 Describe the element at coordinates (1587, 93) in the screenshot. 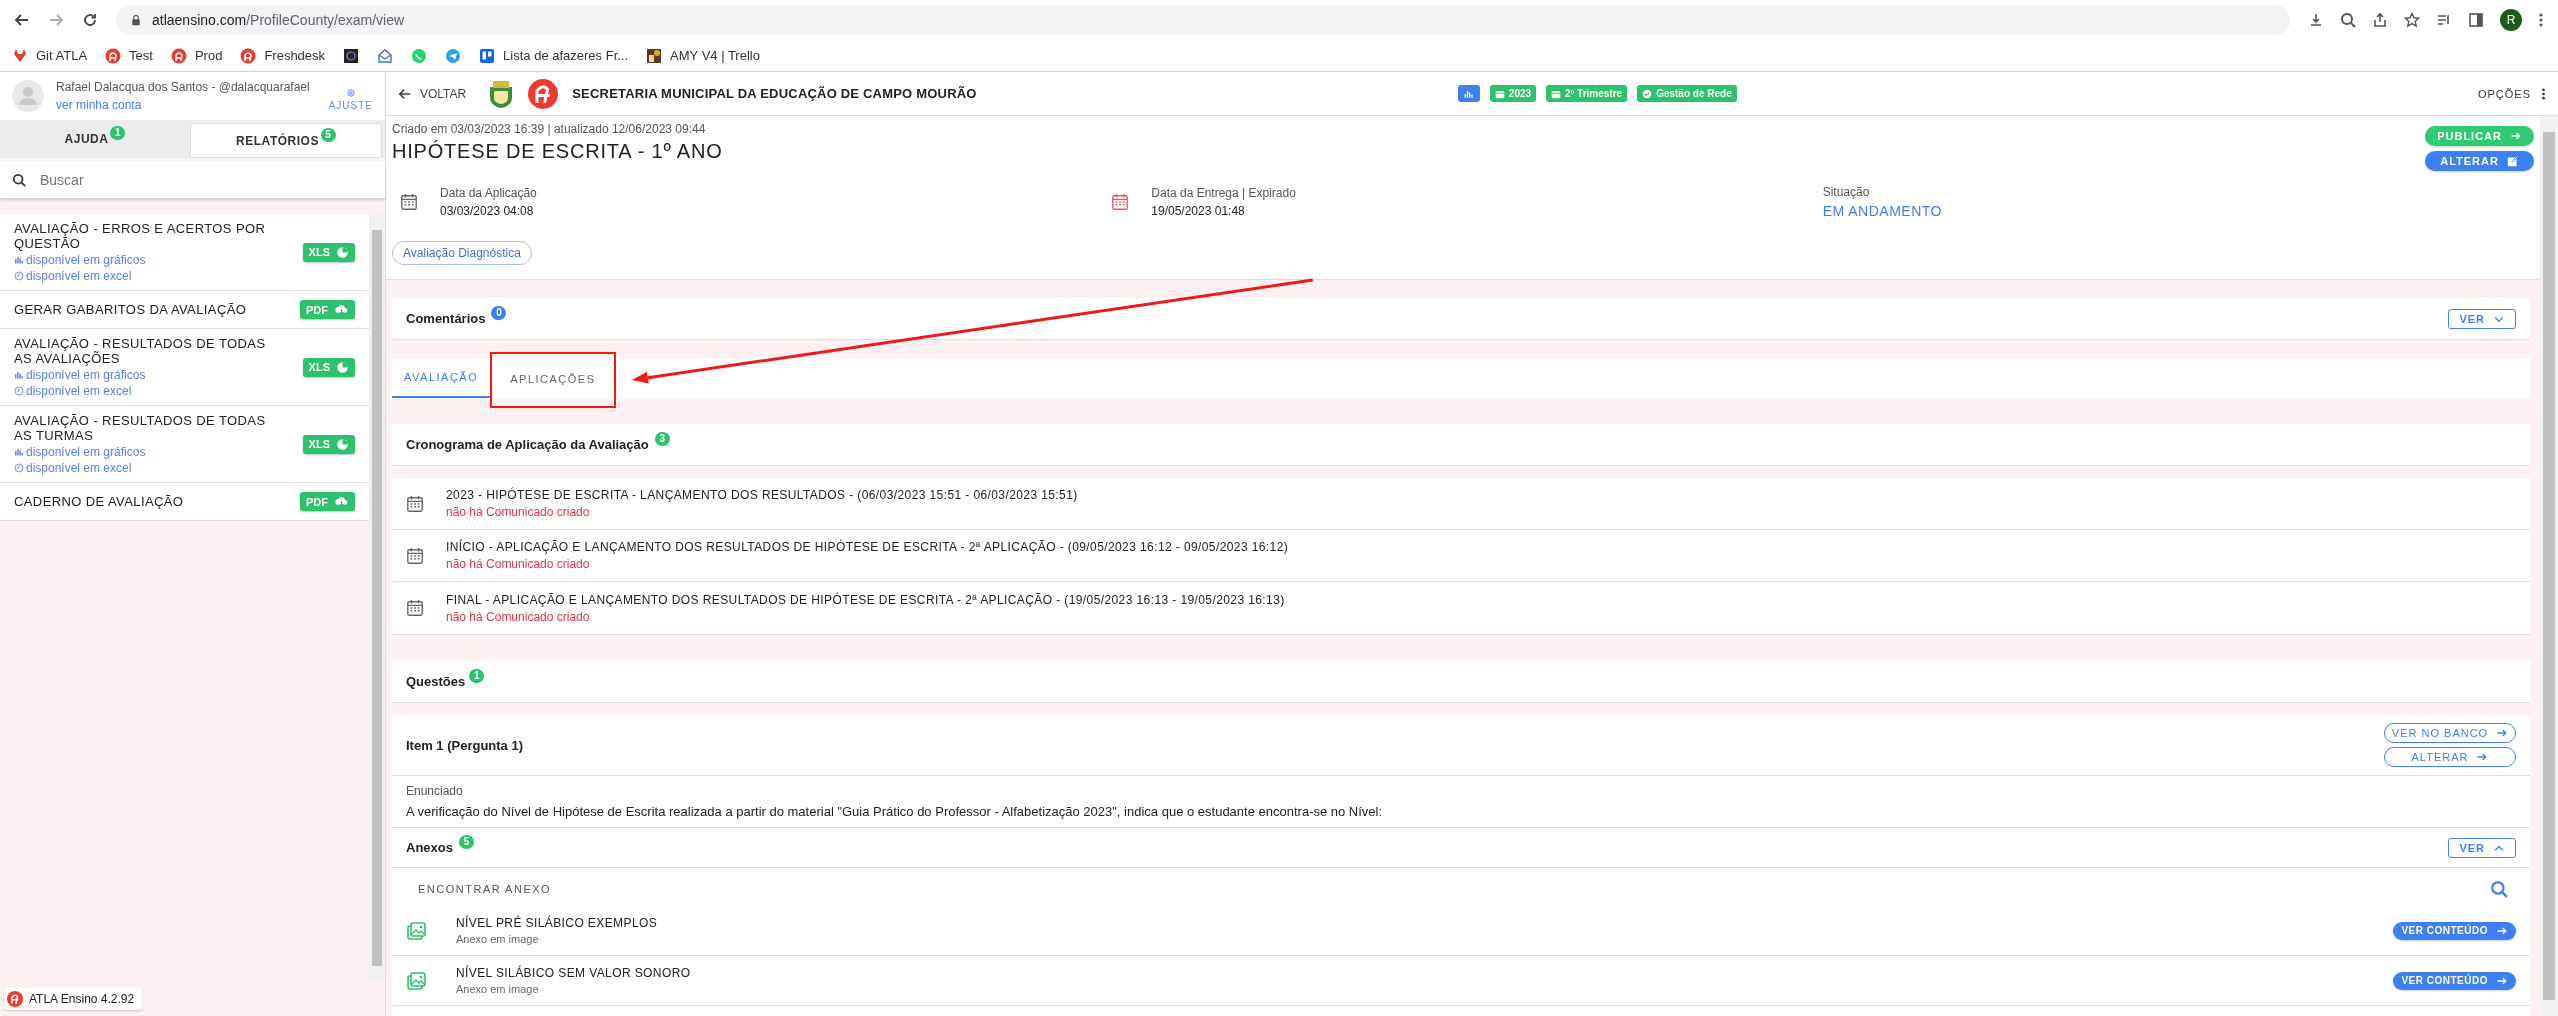

I see `filter-tag: 2º Trimestre` at that location.